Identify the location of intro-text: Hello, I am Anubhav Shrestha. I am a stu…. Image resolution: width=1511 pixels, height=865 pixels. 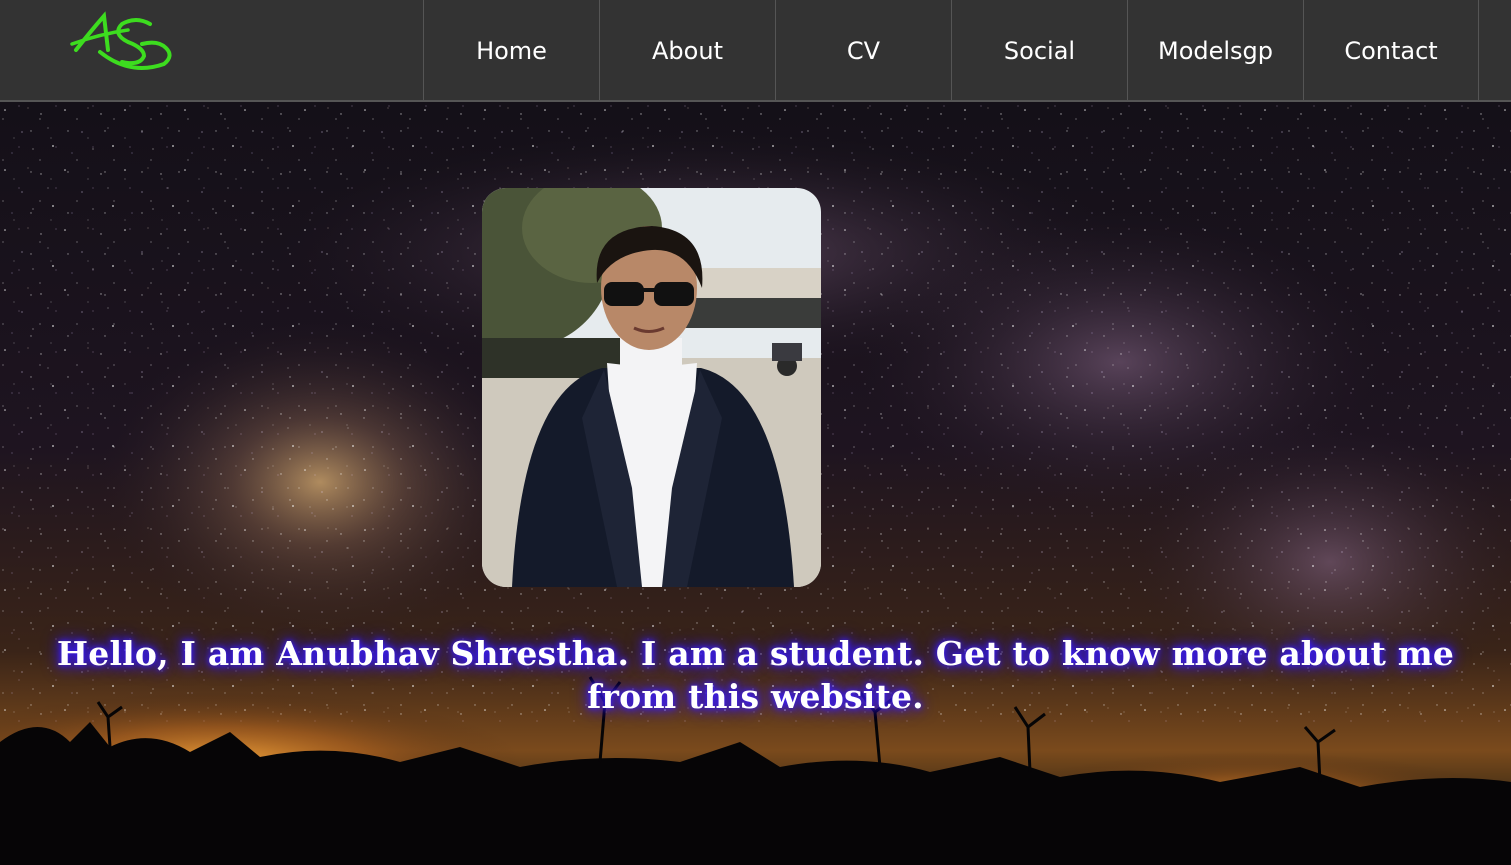
(755, 675).